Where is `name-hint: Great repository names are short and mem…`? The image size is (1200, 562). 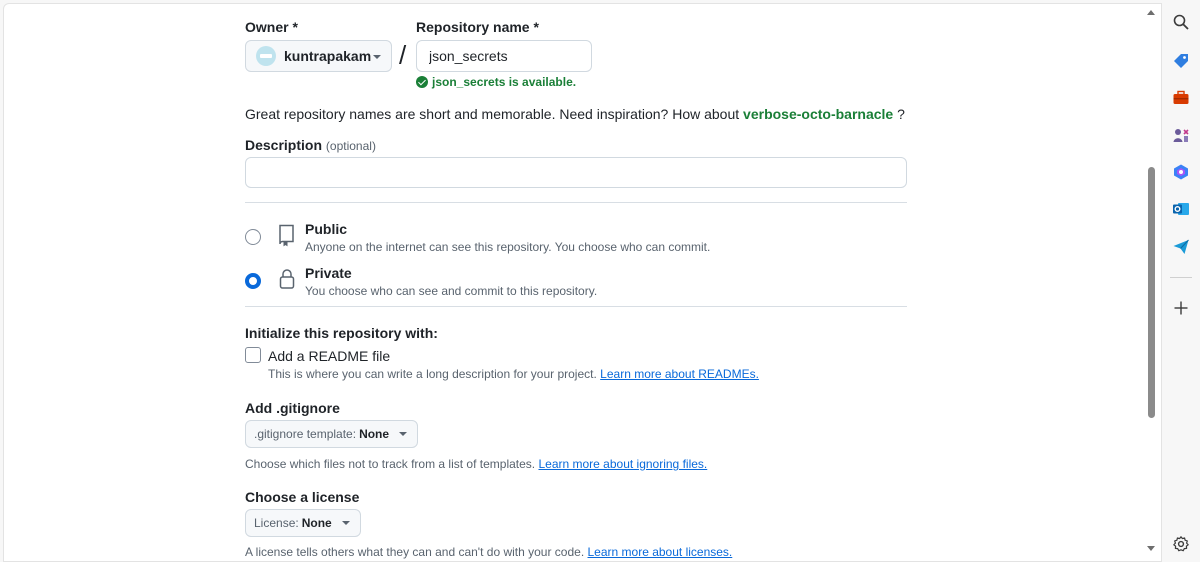 name-hint: Great repository names are short and mem… is located at coordinates (575, 114).